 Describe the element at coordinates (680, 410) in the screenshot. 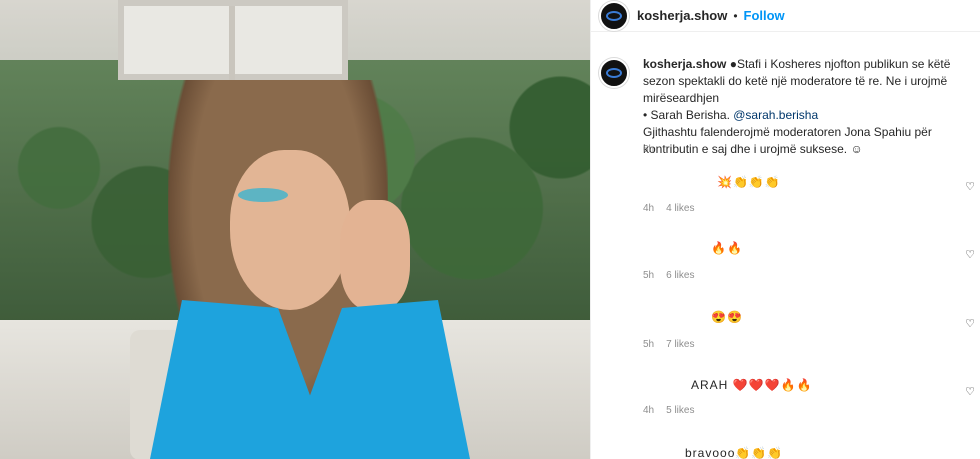

I see `comment-likes: 5 likes` at that location.